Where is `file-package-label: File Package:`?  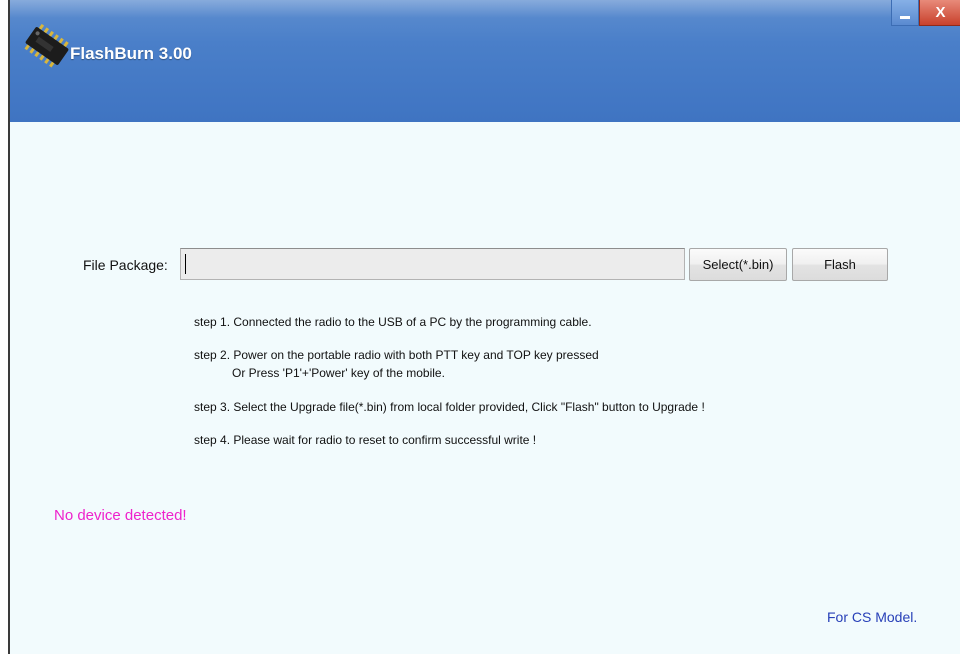 file-package-label: File Package: is located at coordinates (125, 265).